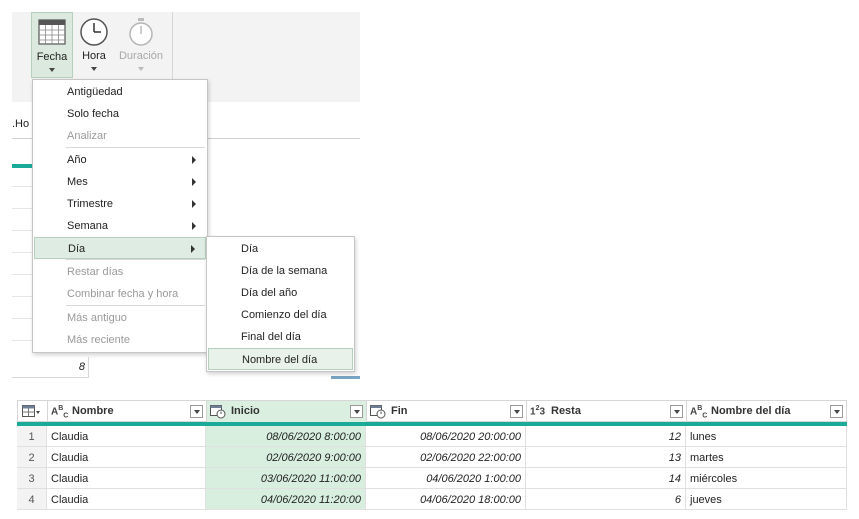 The width and height of the screenshot is (859, 519). I want to click on table-cell: jueves, so click(766, 499).